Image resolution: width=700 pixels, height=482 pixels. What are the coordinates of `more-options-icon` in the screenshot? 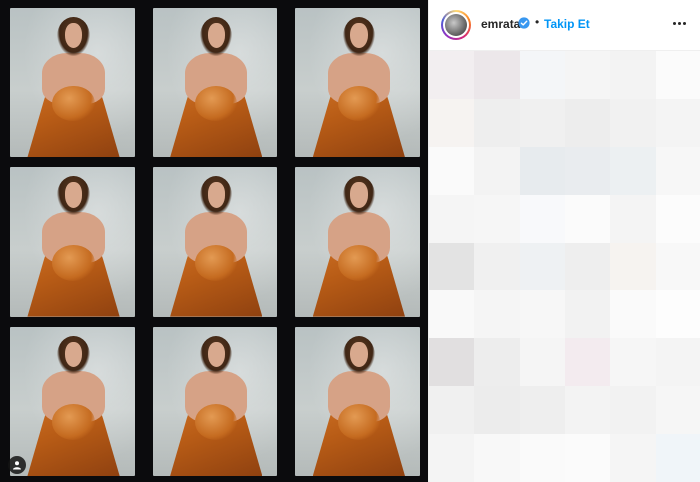 It's located at (682, 23).